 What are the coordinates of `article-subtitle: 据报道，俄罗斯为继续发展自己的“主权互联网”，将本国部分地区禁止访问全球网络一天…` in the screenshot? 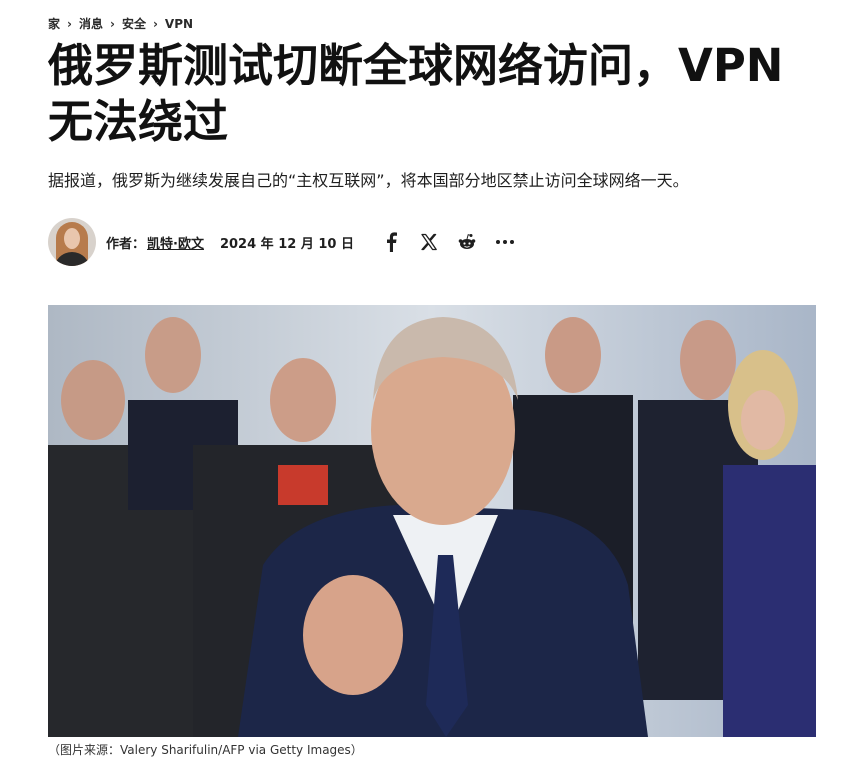 It's located at (368, 180).